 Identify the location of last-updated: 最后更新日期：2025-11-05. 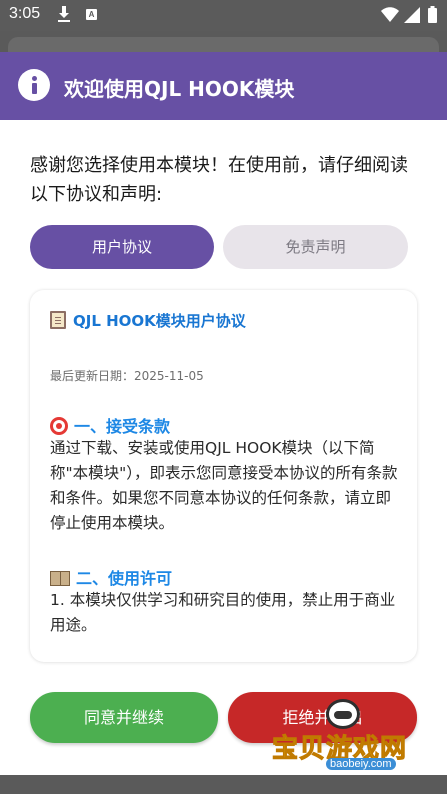
(127, 376).